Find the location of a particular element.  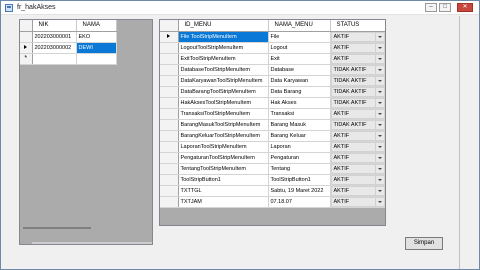

id-menu-cell: BarangMasukToolStripMenuItem is located at coordinates (223, 125).